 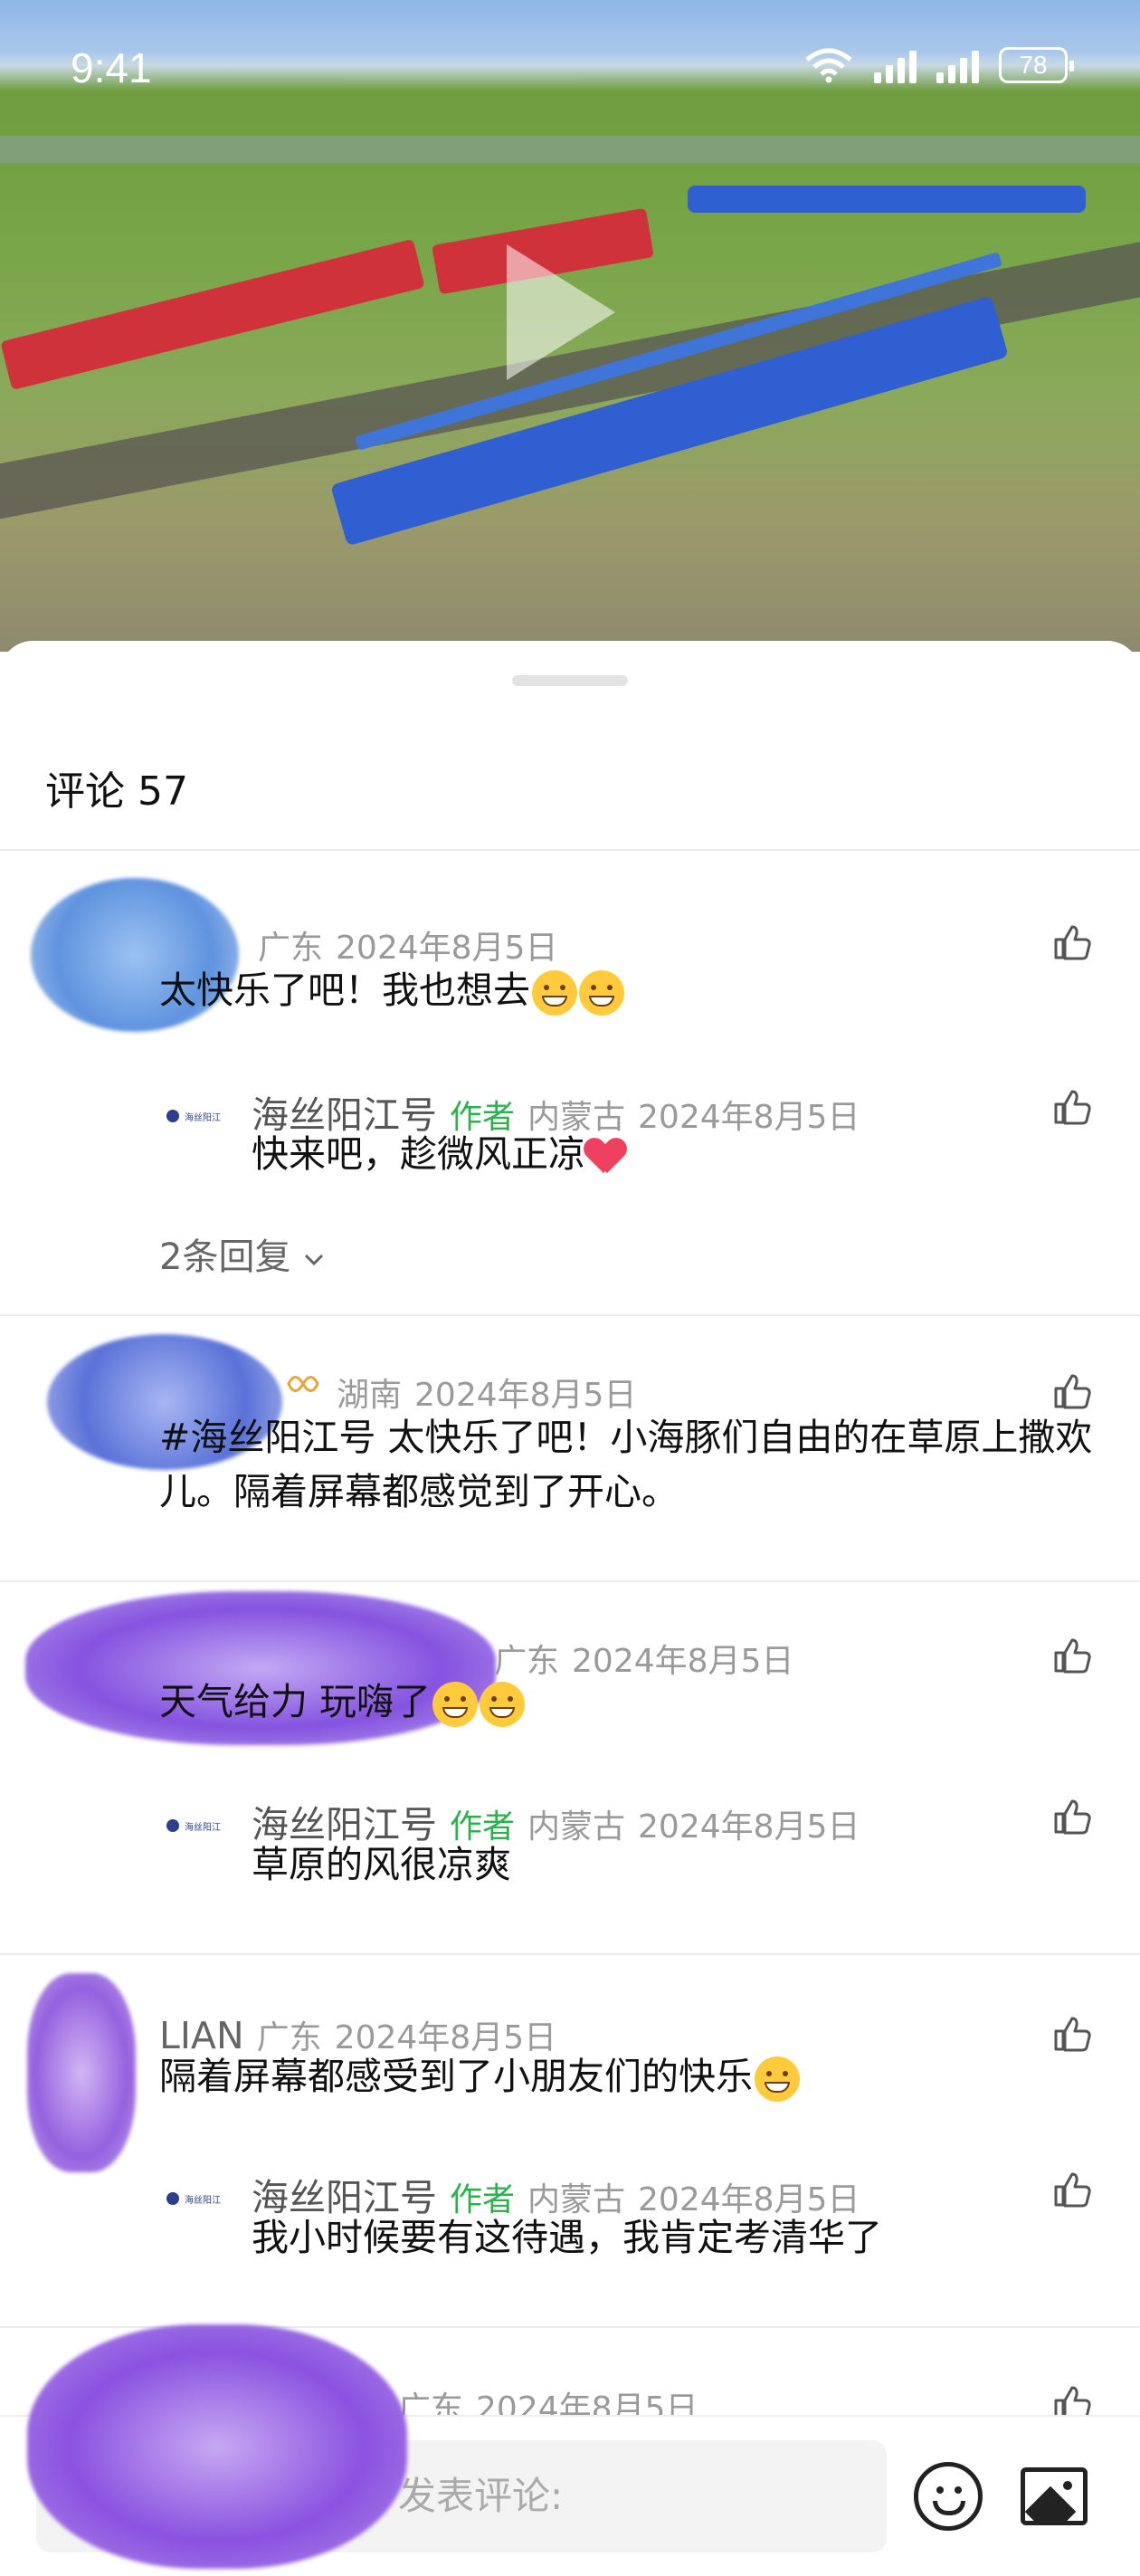 I want to click on video-red-train, so click(x=212, y=315).